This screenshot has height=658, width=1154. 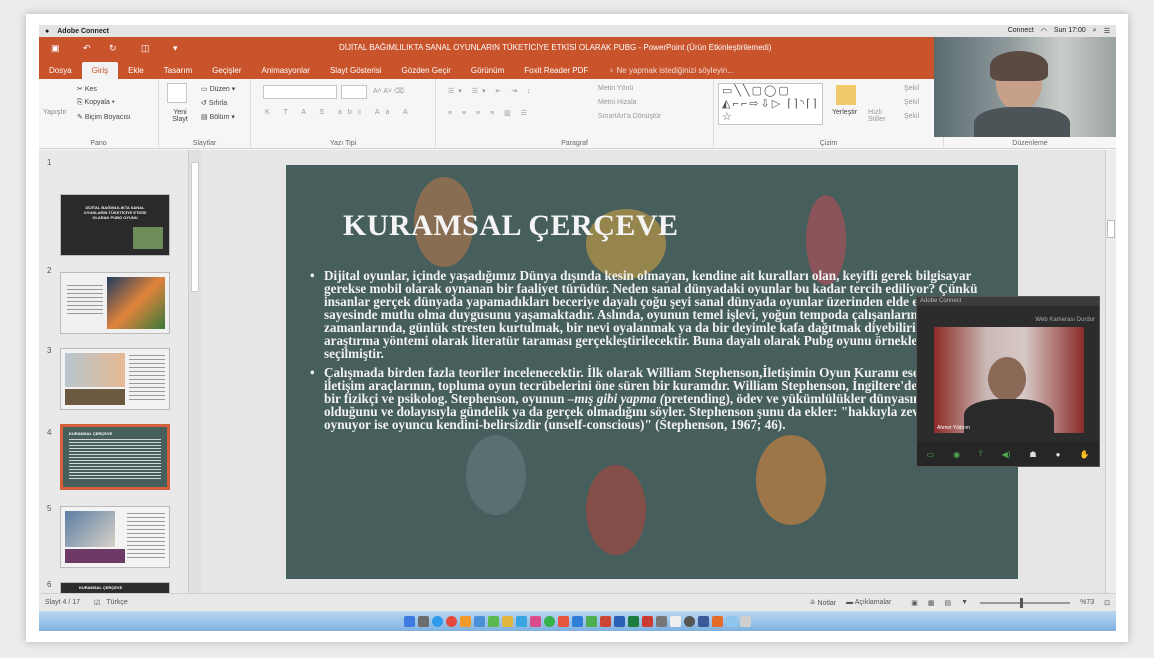 What do you see at coordinates (717, 621) in the screenshot?
I see `vlc-icon` at bounding box center [717, 621].